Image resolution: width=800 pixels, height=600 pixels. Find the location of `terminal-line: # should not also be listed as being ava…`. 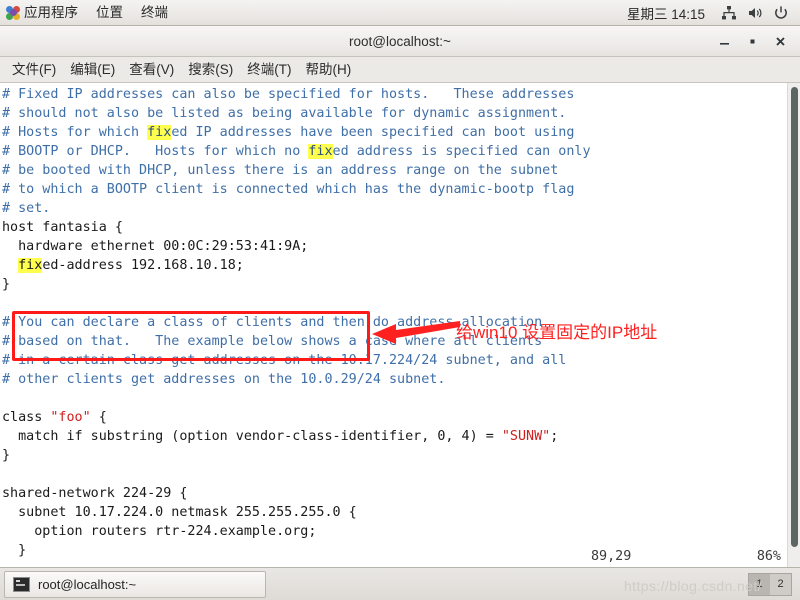

terminal-line: # should not also be listed as being ava… is located at coordinates (284, 113).